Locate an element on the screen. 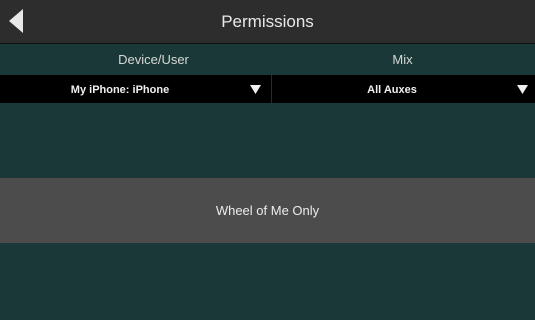 The image size is (535, 320). device-user-column-header: Device/User is located at coordinates (153, 59).